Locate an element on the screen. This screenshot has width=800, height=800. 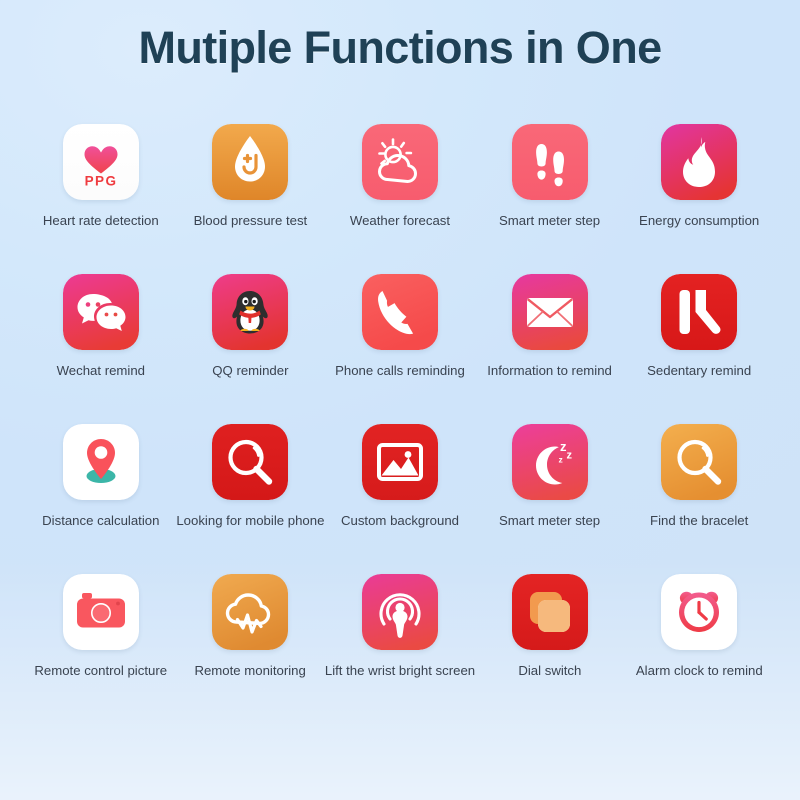
sun-cloud-icon is located at coordinates (399, 162).